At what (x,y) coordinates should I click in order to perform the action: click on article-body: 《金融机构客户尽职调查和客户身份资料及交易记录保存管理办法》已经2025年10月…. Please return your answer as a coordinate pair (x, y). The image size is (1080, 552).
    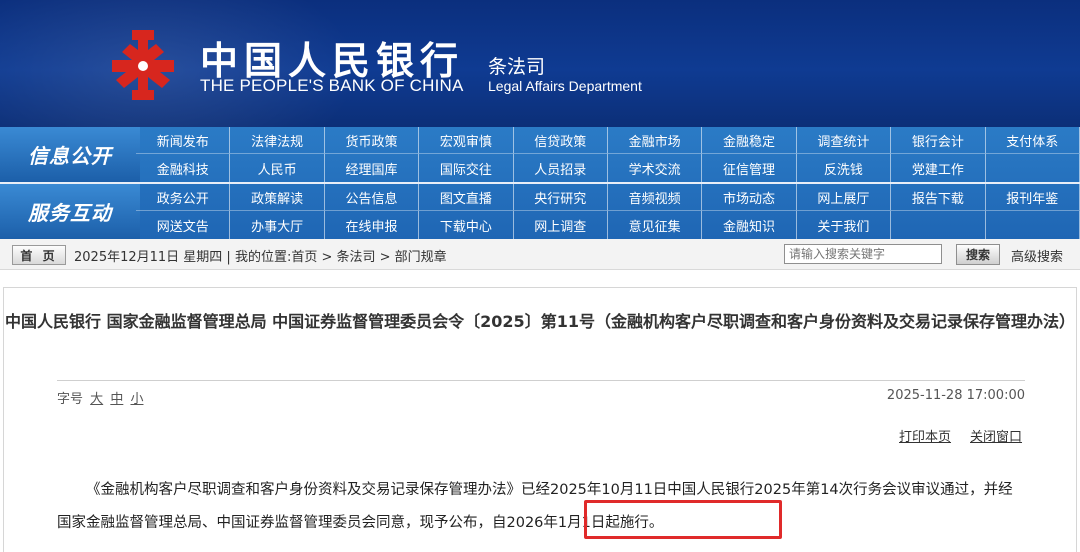
    Looking at the image, I should click on (535, 506).